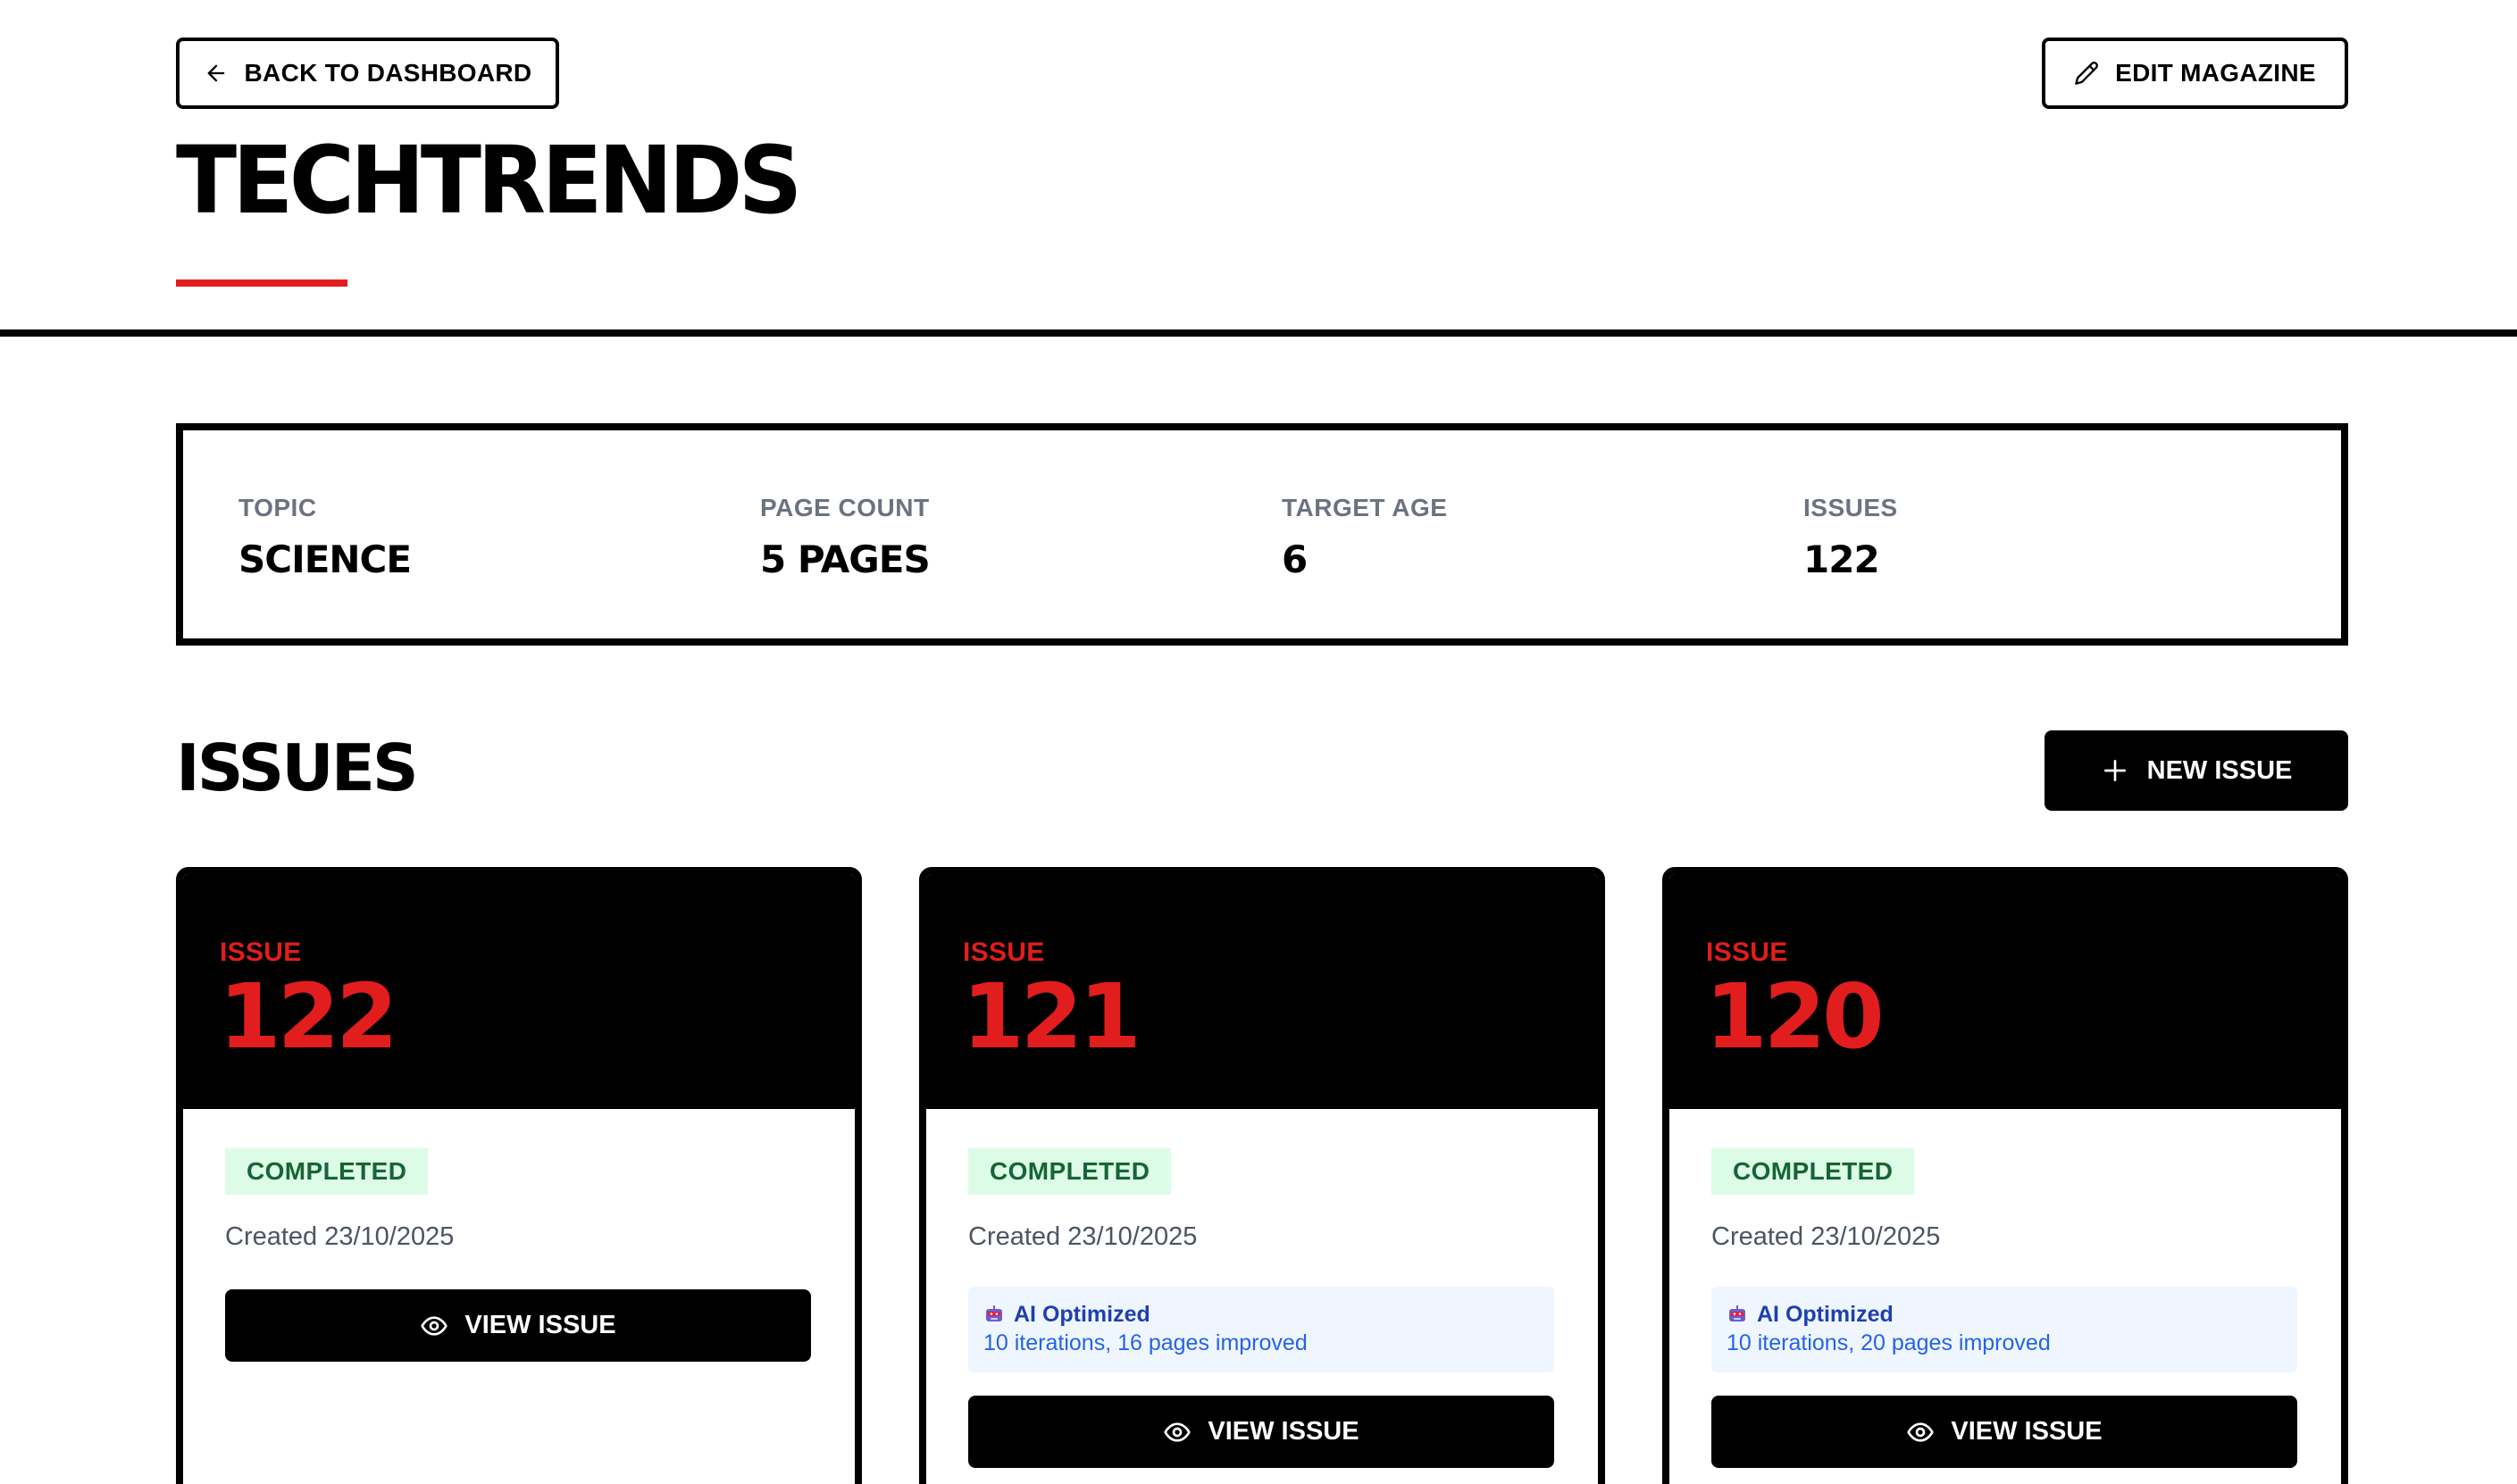 Image resolution: width=2517 pixels, height=1484 pixels. What do you see at coordinates (2087, 73) in the screenshot?
I see `pencil-icon` at bounding box center [2087, 73].